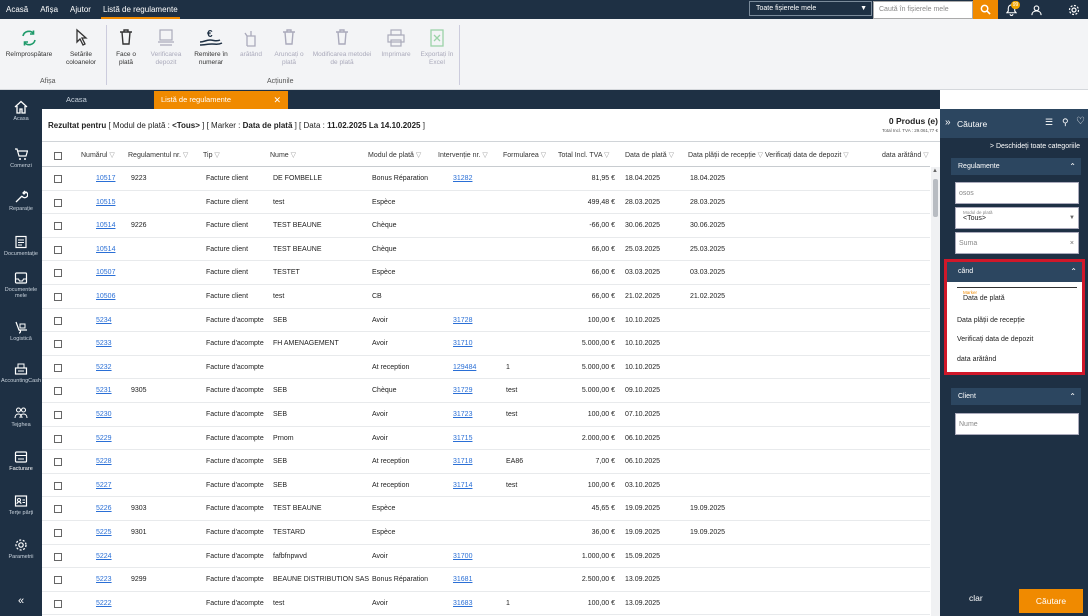  What do you see at coordinates (524, 156) in the screenshot?
I see `column-header-wording: Formularea ▽` at bounding box center [524, 156].